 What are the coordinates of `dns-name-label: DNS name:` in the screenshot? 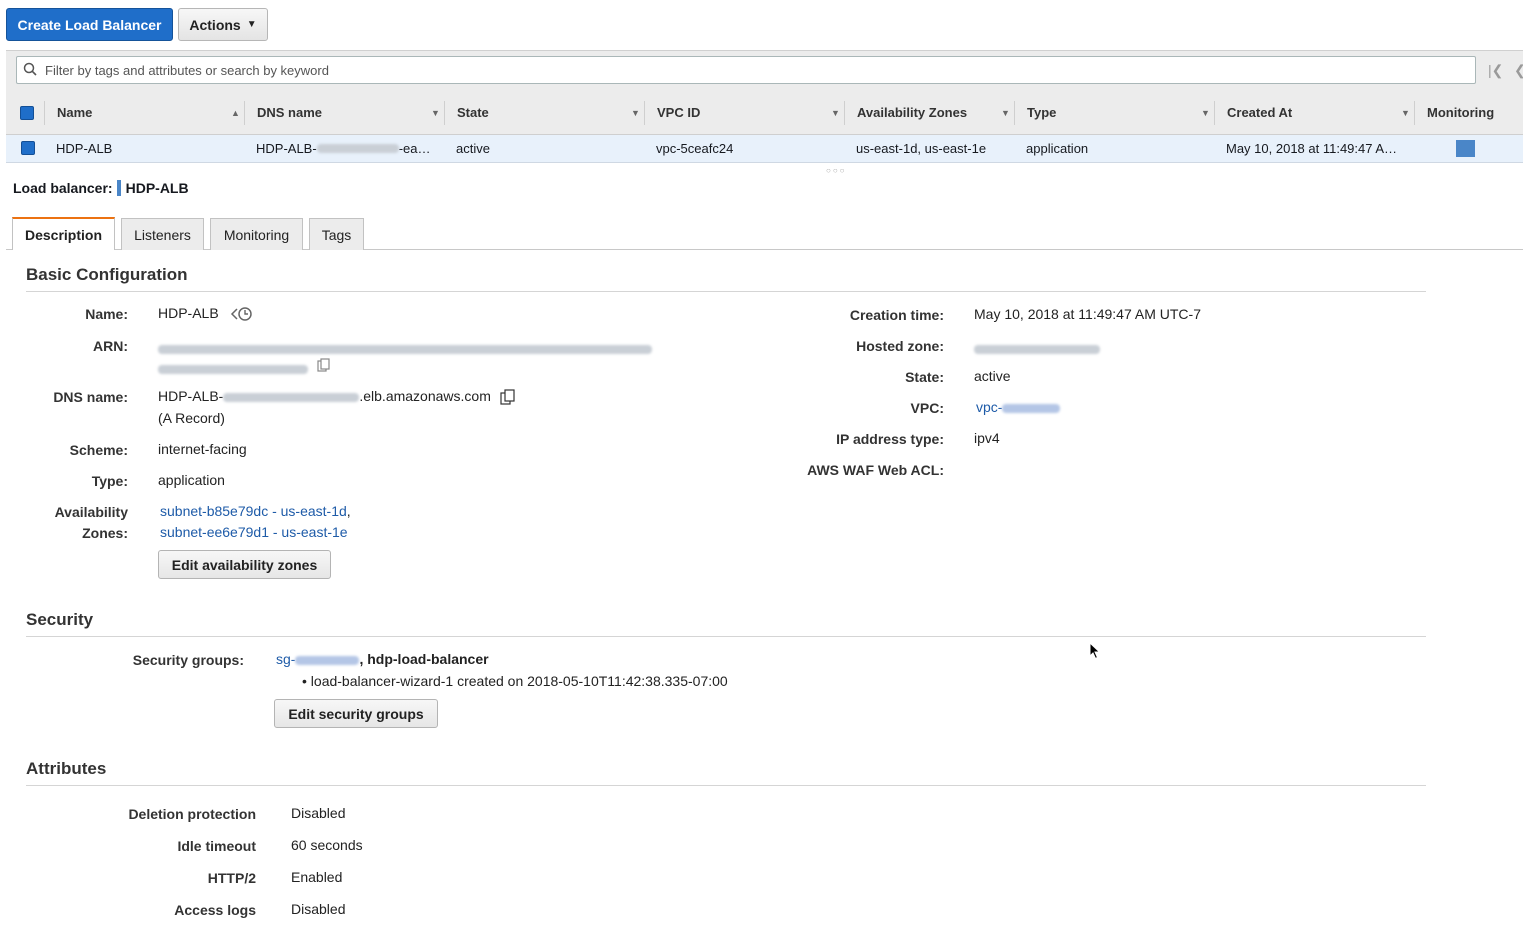 It's located at (90, 397).